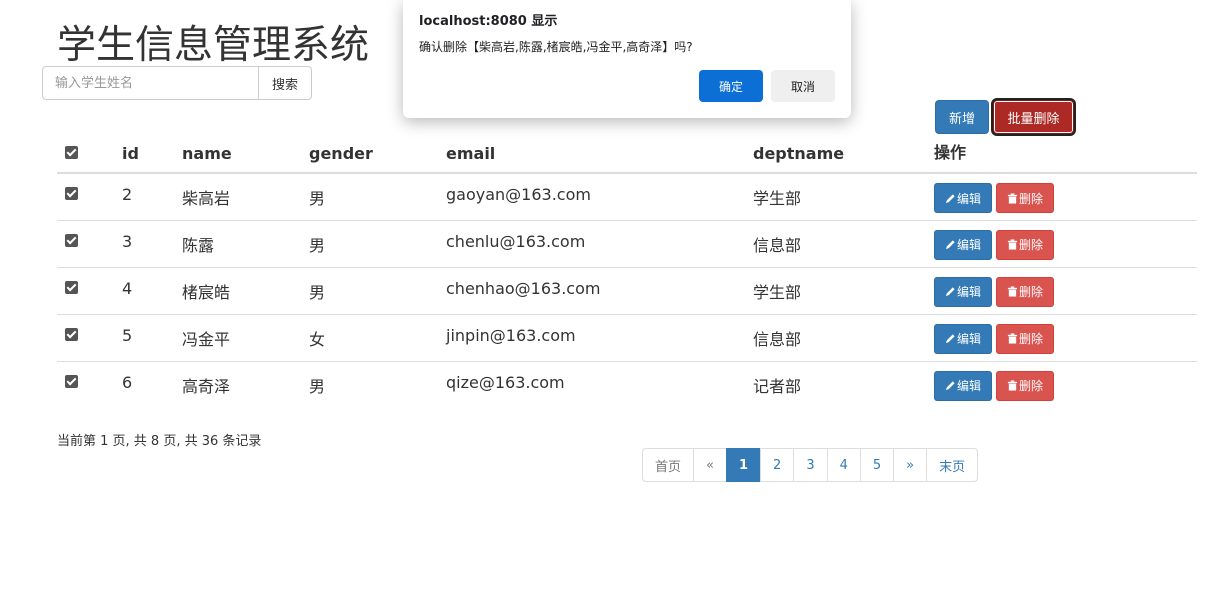  What do you see at coordinates (152, 384) in the screenshot?
I see `cell-id: 6` at bounding box center [152, 384].